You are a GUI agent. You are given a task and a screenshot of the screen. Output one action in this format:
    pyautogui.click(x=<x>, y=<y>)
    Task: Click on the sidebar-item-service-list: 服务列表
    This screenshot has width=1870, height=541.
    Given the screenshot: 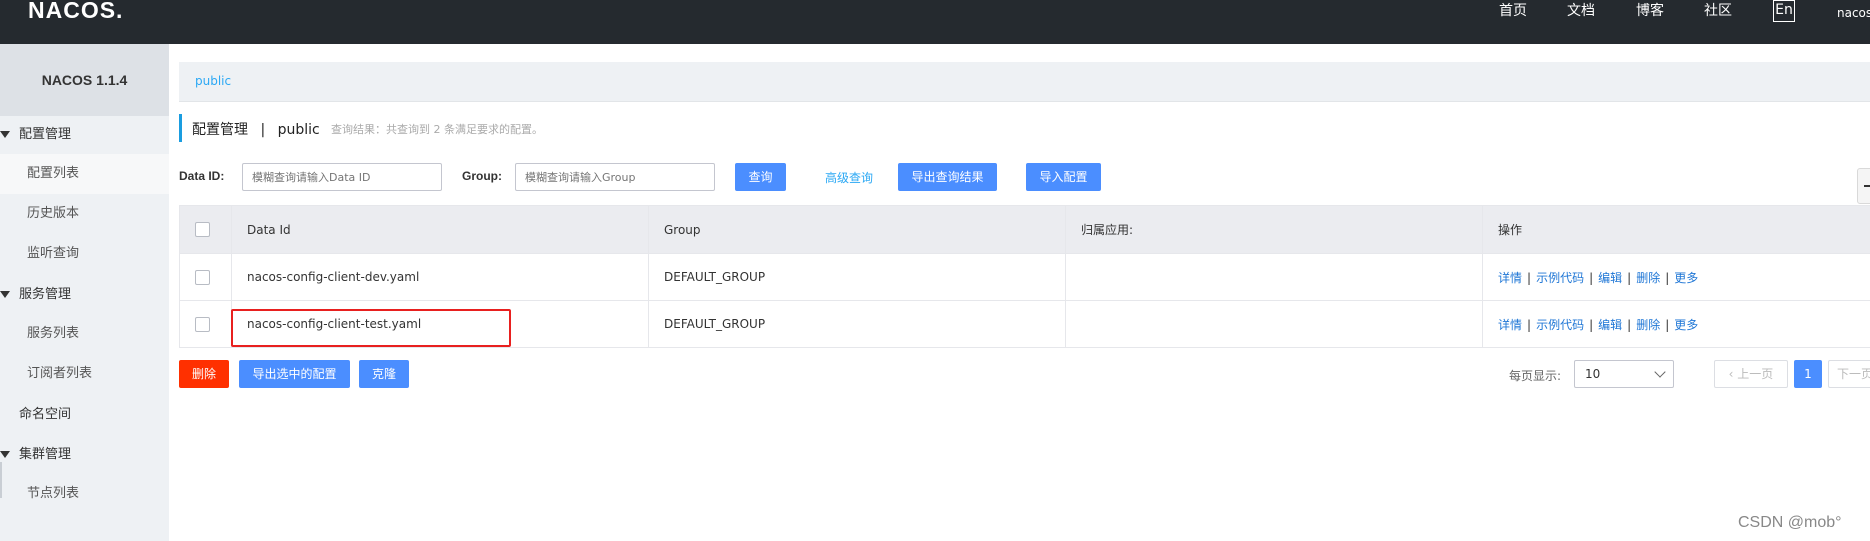 What is the action you would take?
    pyautogui.click(x=84, y=334)
    